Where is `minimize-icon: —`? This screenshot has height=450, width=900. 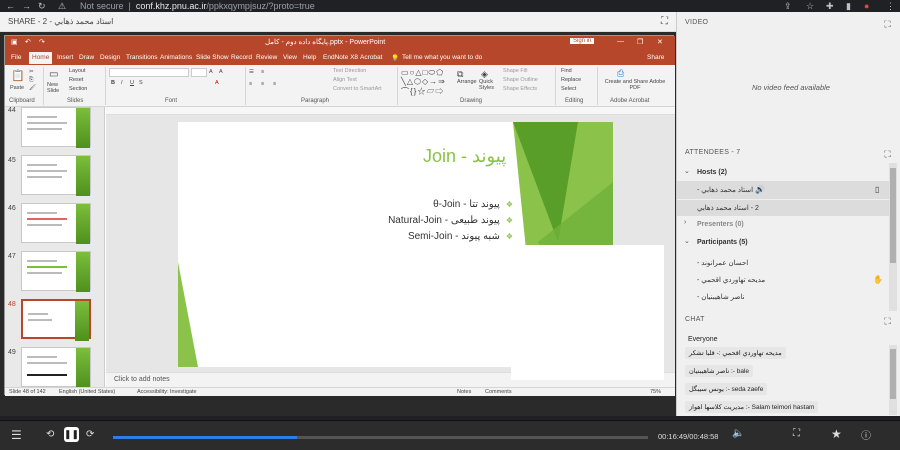
minimize-icon: — is located at coordinates (620, 41).